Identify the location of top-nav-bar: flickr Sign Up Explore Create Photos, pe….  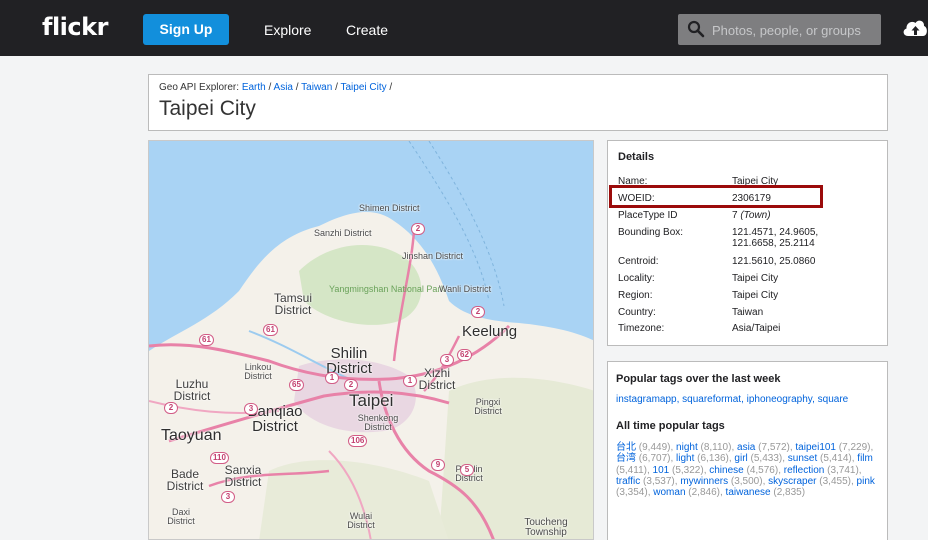
(464, 28).